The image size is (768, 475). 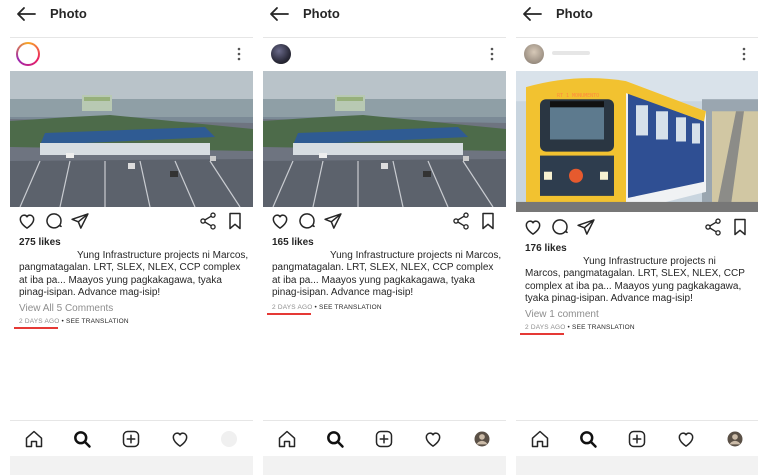 I want to click on view-comments-link: View 1 comment, so click(x=562, y=314).